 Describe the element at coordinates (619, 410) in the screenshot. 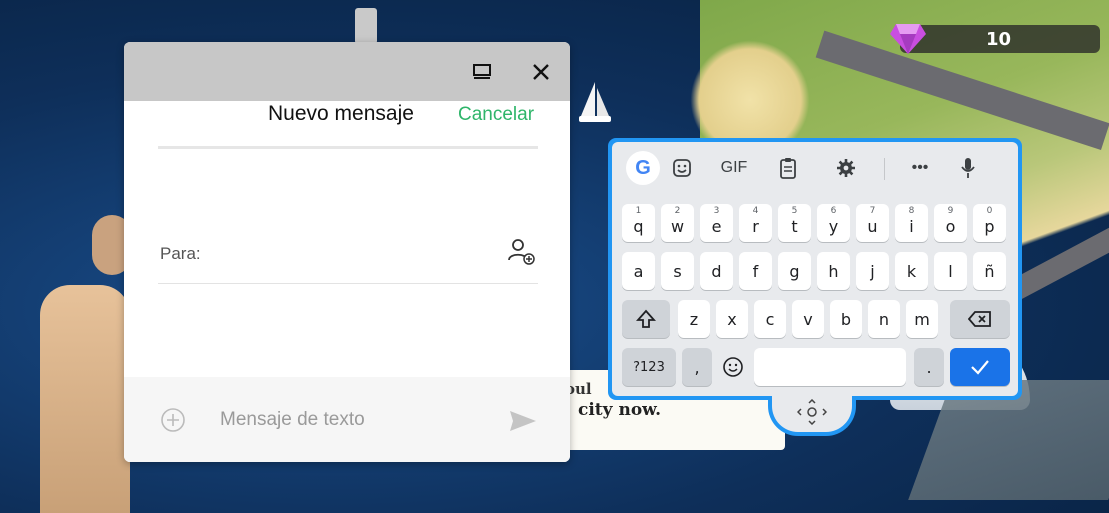

I see `dialogue-line-2: city now.` at that location.